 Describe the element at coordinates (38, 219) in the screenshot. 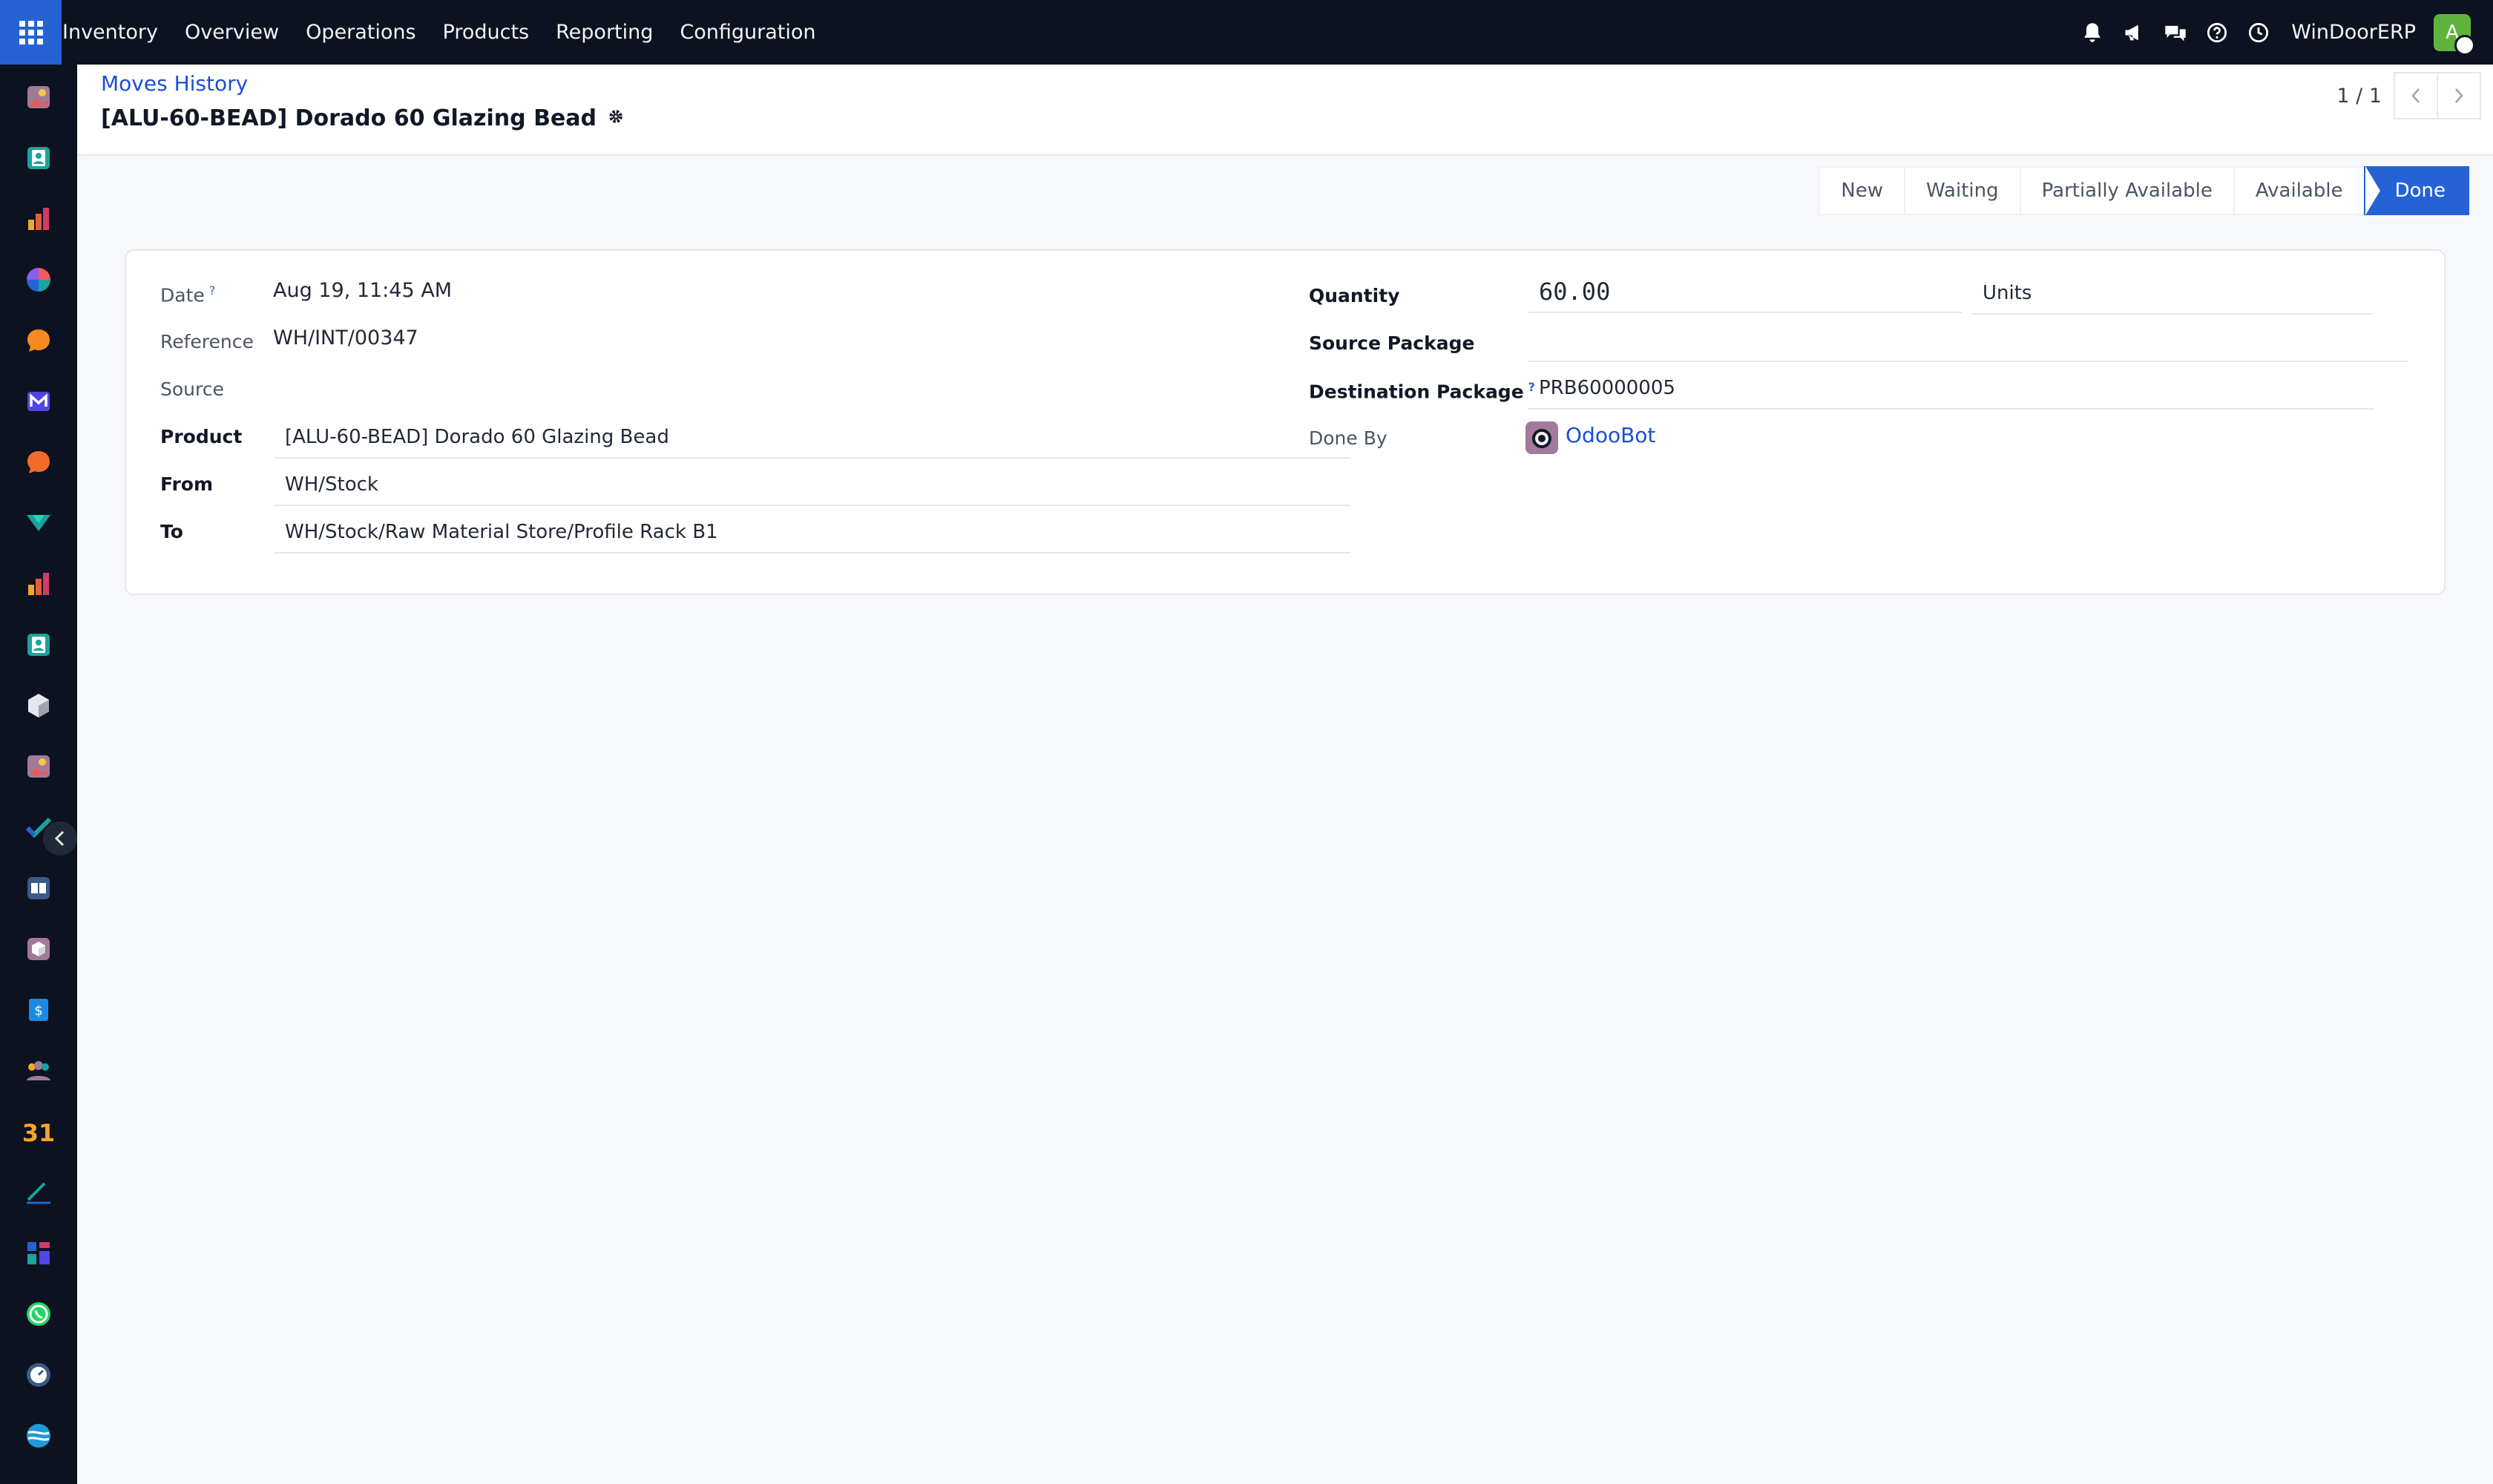

I see `dashboard-icon` at that location.